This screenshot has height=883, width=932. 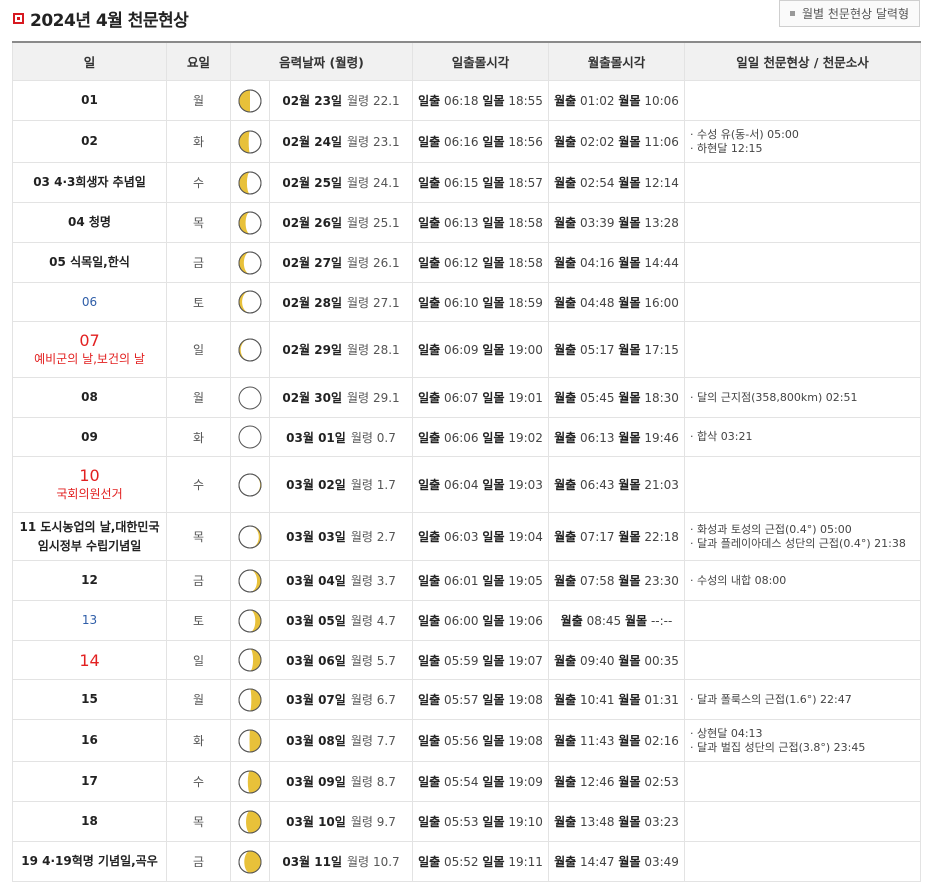 I want to click on col-header-weekday: 요일, so click(x=198, y=61).